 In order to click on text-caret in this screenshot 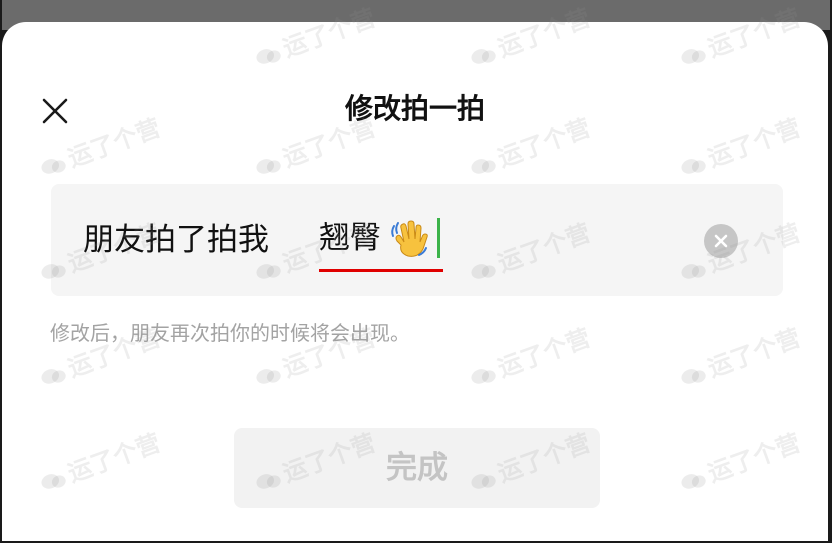, I will do `click(439, 238)`.